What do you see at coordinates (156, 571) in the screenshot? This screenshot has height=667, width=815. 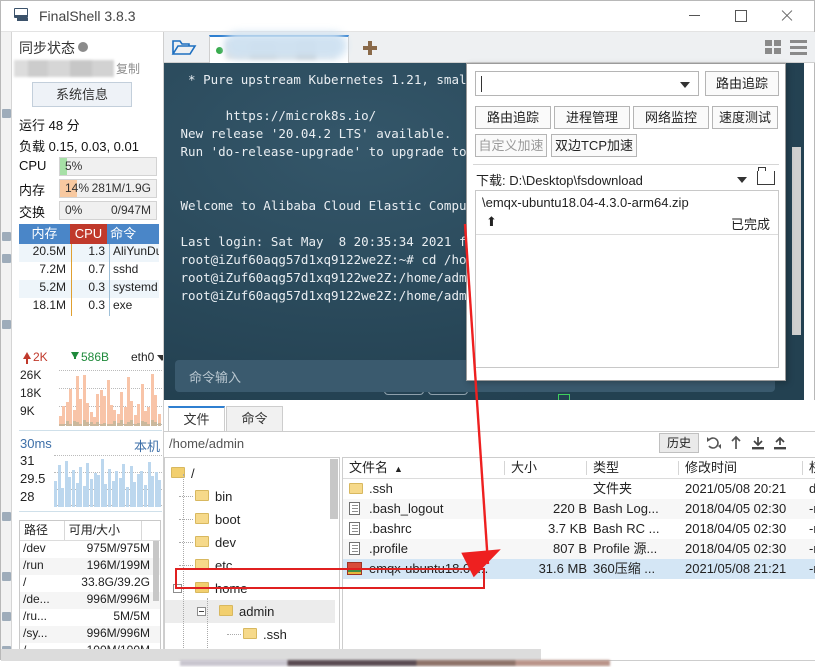 I see `disk-scrollbar` at bounding box center [156, 571].